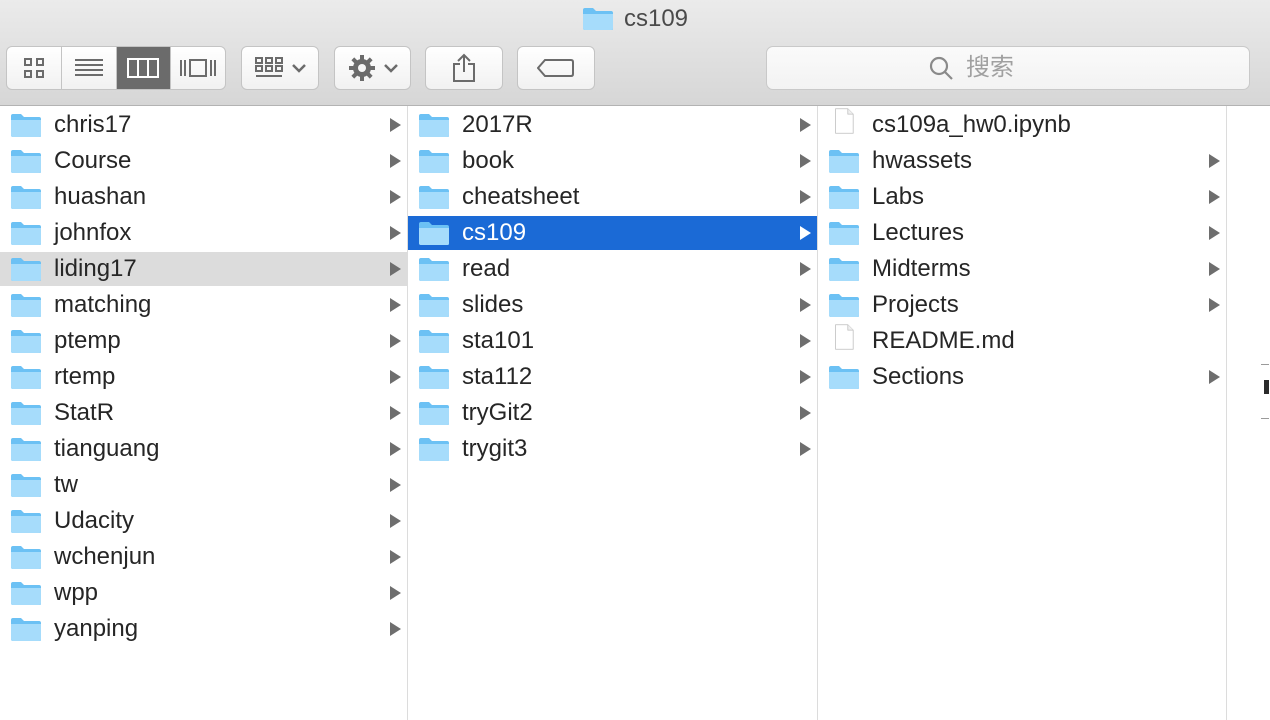  I want to click on item-label: Sections, so click(918, 376).